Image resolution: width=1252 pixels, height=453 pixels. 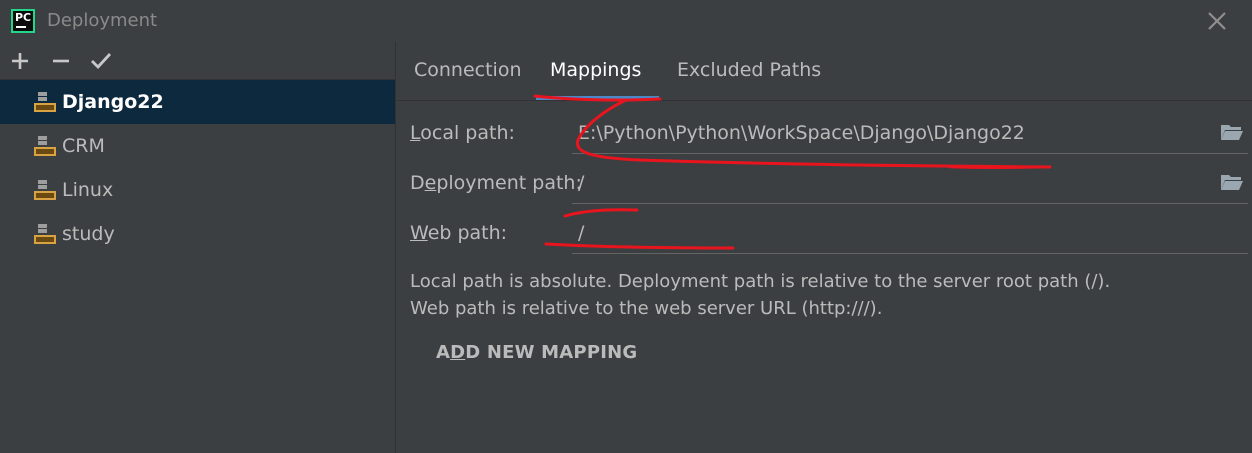 I want to click on deployment-path-row: Deployment path: /, so click(x=829, y=189).